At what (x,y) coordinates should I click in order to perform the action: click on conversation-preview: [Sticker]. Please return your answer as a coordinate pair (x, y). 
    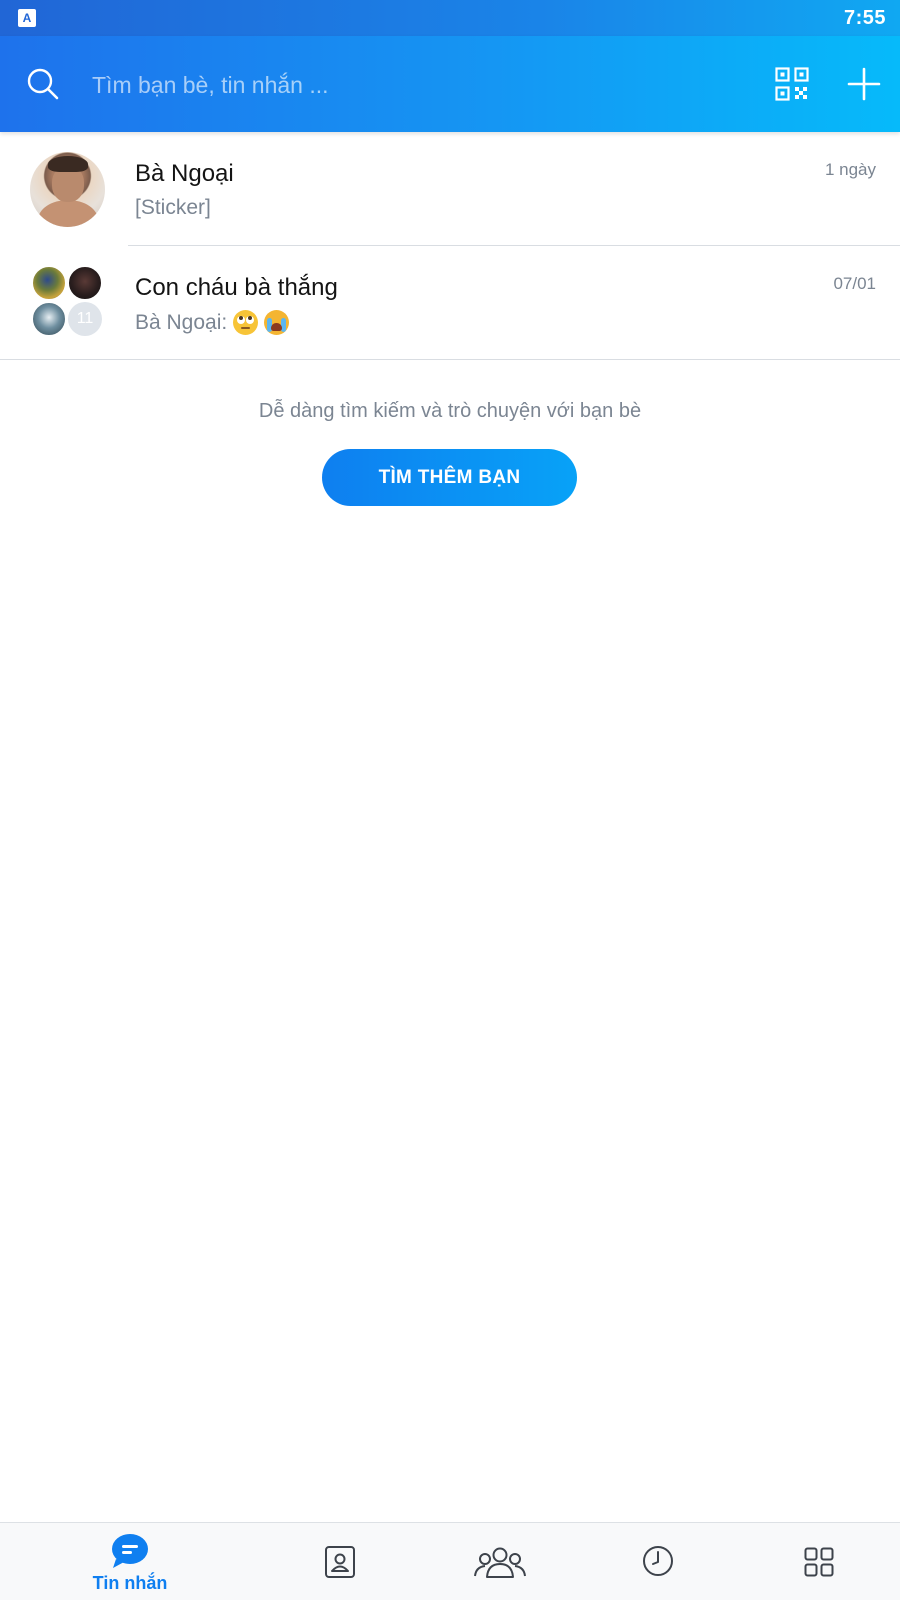
    Looking at the image, I should click on (173, 208).